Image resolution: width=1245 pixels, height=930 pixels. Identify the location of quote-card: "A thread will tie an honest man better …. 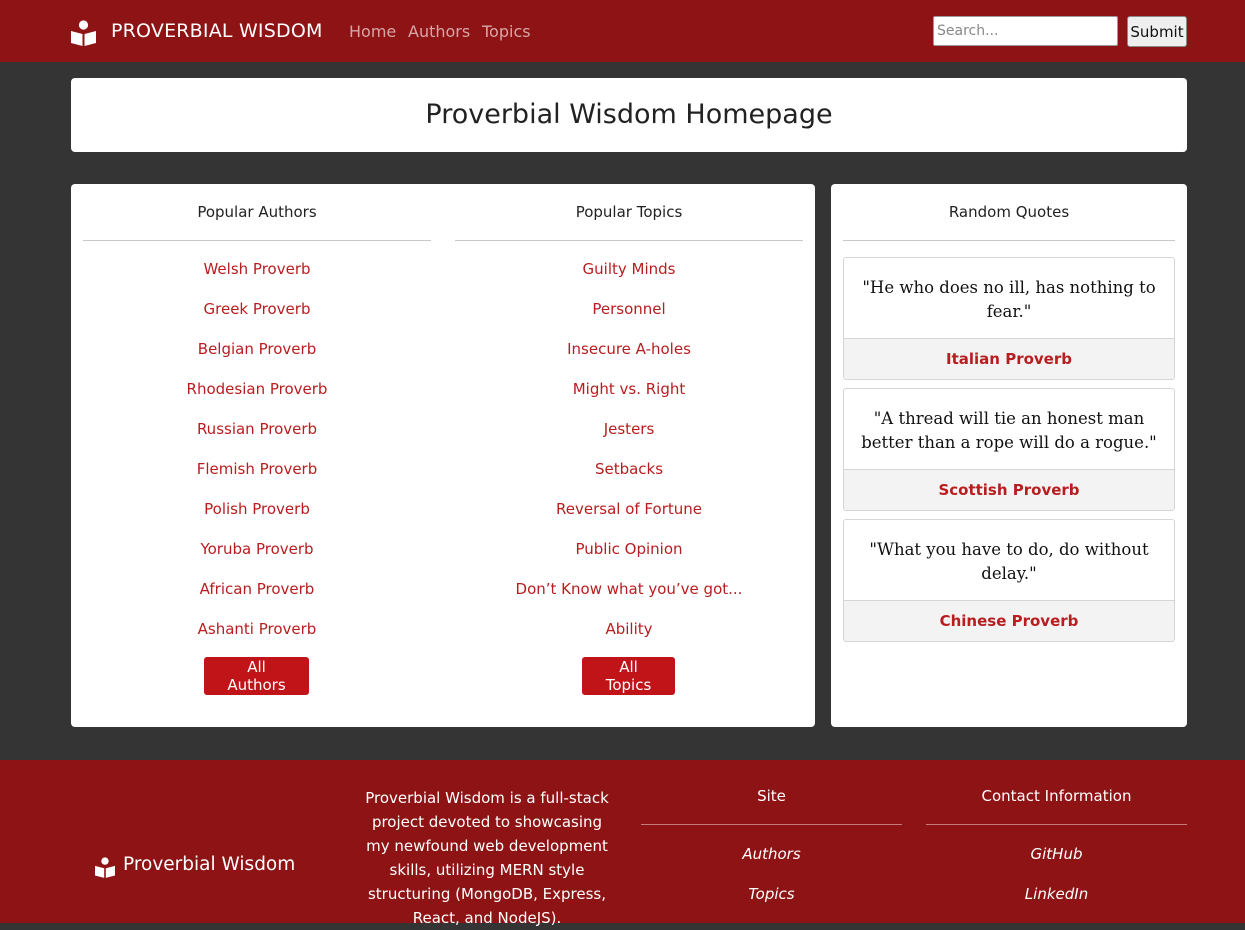
(1009, 449).